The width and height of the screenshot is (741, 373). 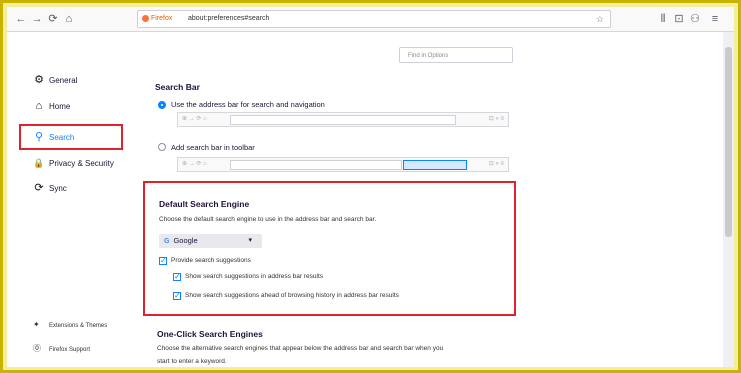 I want to click on search-engine-value: Google, so click(x=185, y=240).